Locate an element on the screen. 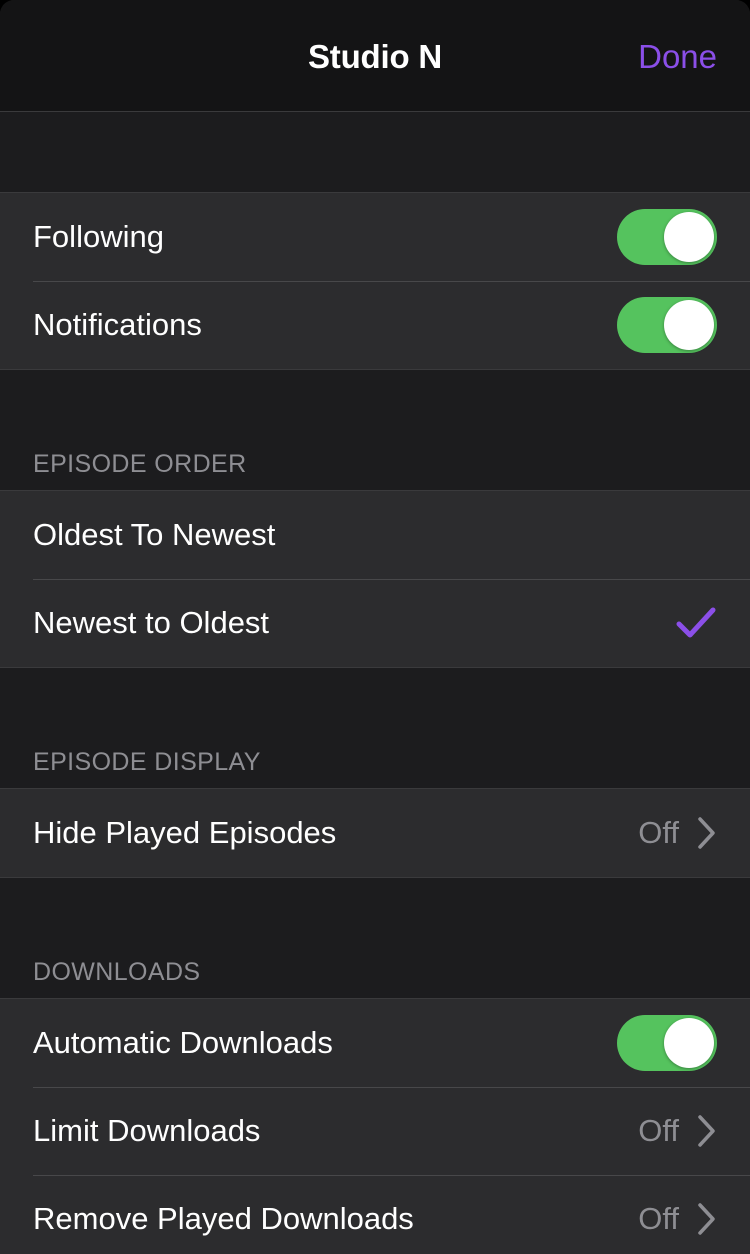 This screenshot has width=750, height=1254. row-following: Following is located at coordinates (375, 237).